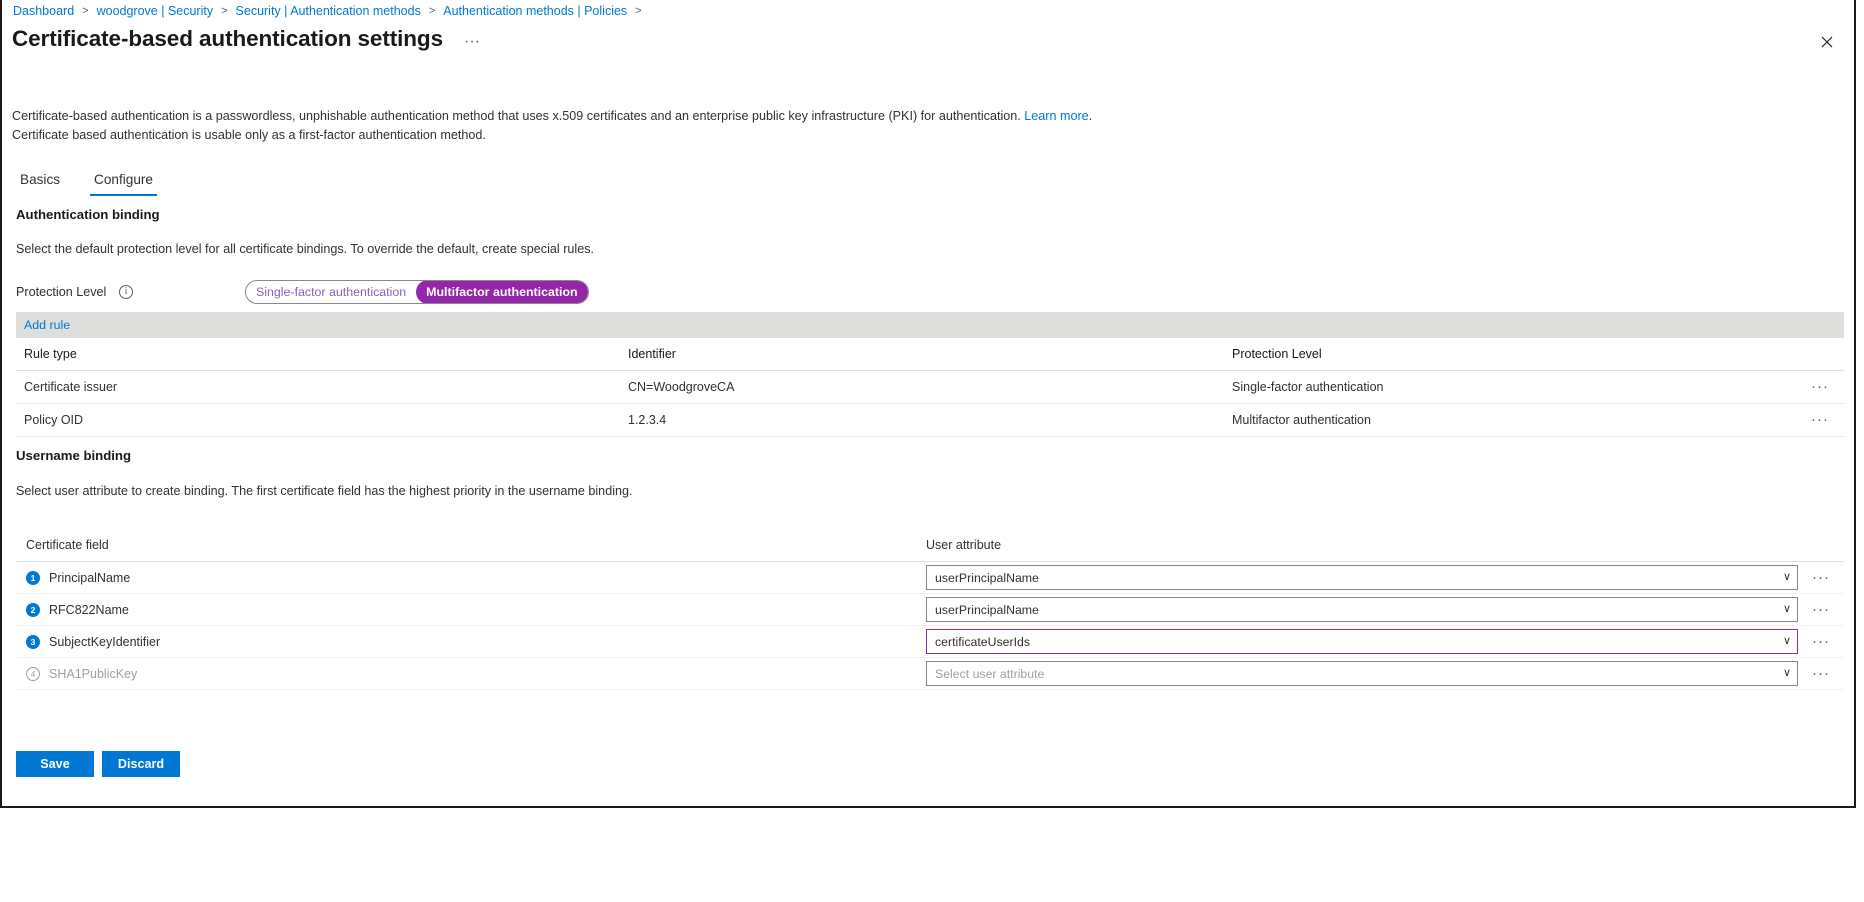  What do you see at coordinates (55, 764) in the screenshot?
I see `save-button: Save` at bounding box center [55, 764].